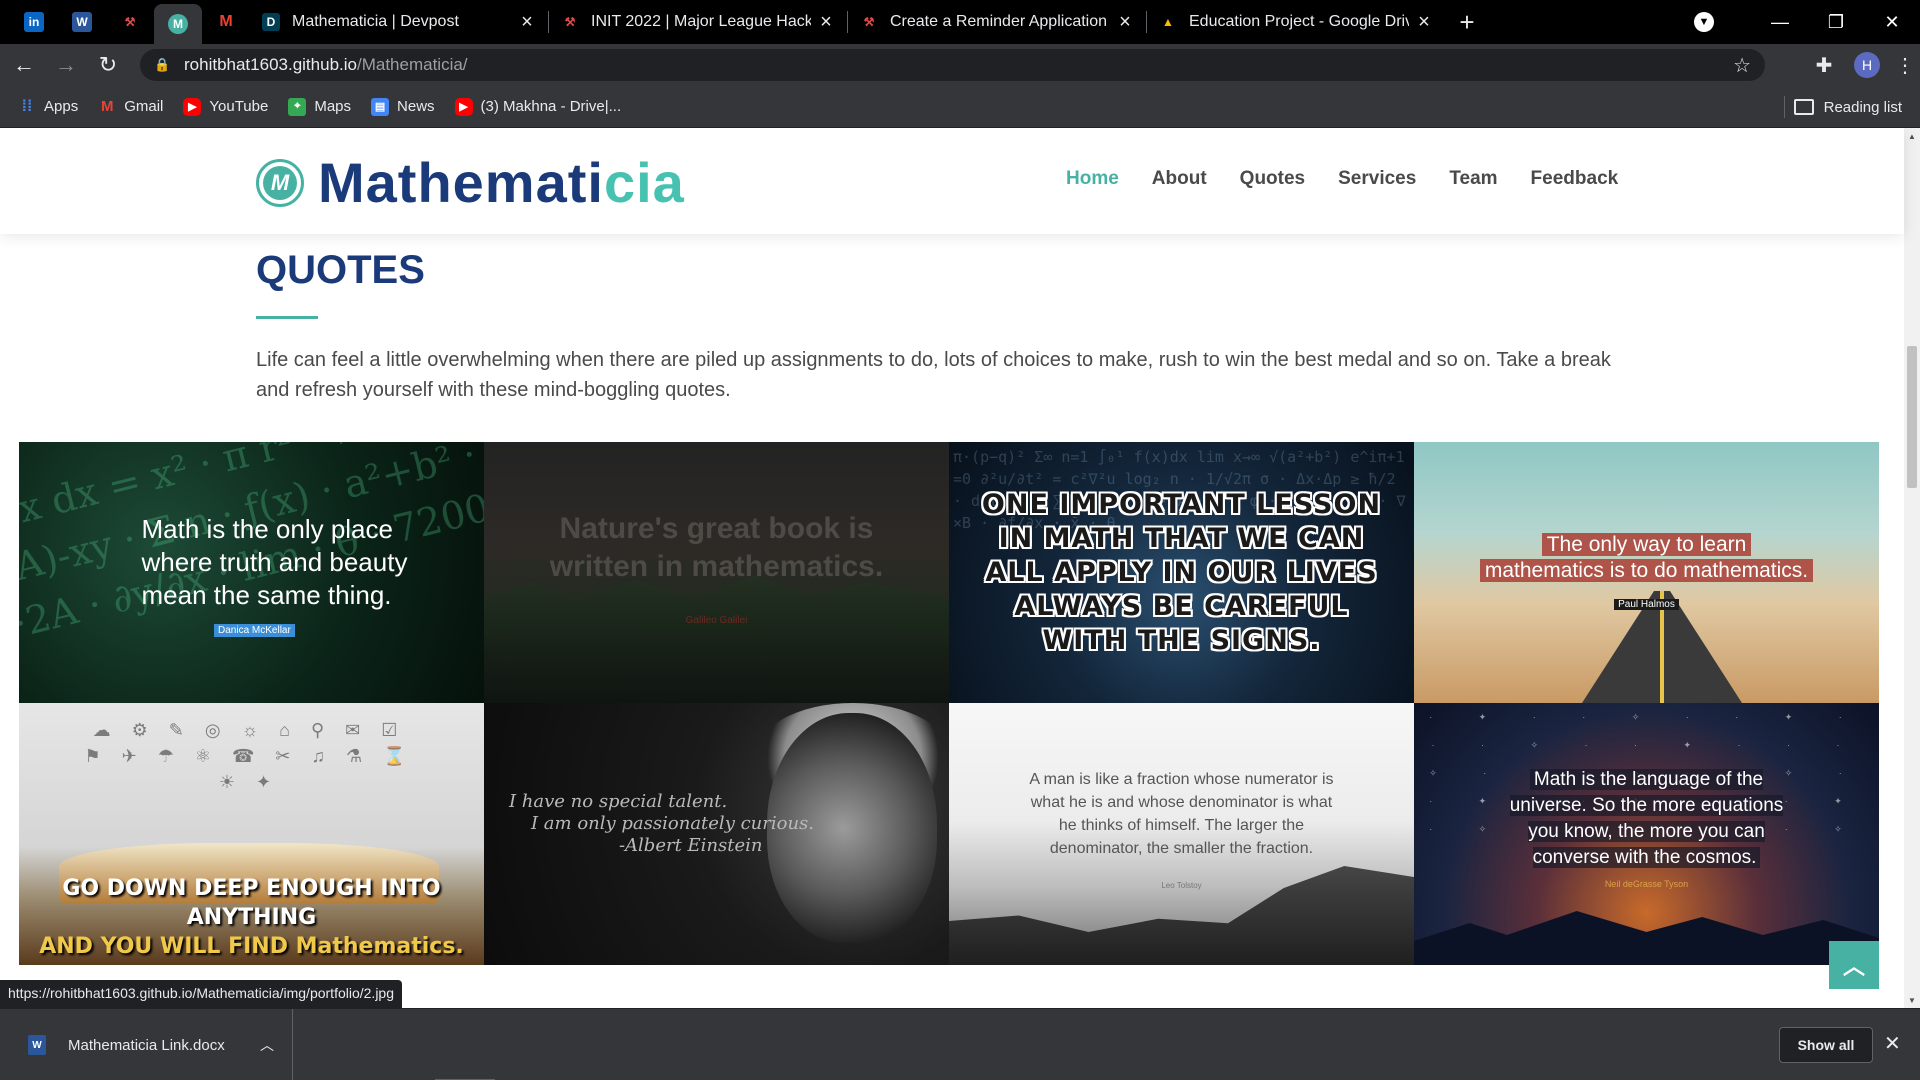 The image size is (1920, 1080). What do you see at coordinates (1892, 22) in the screenshot?
I see `close-window-button: ✕` at bounding box center [1892, 22].